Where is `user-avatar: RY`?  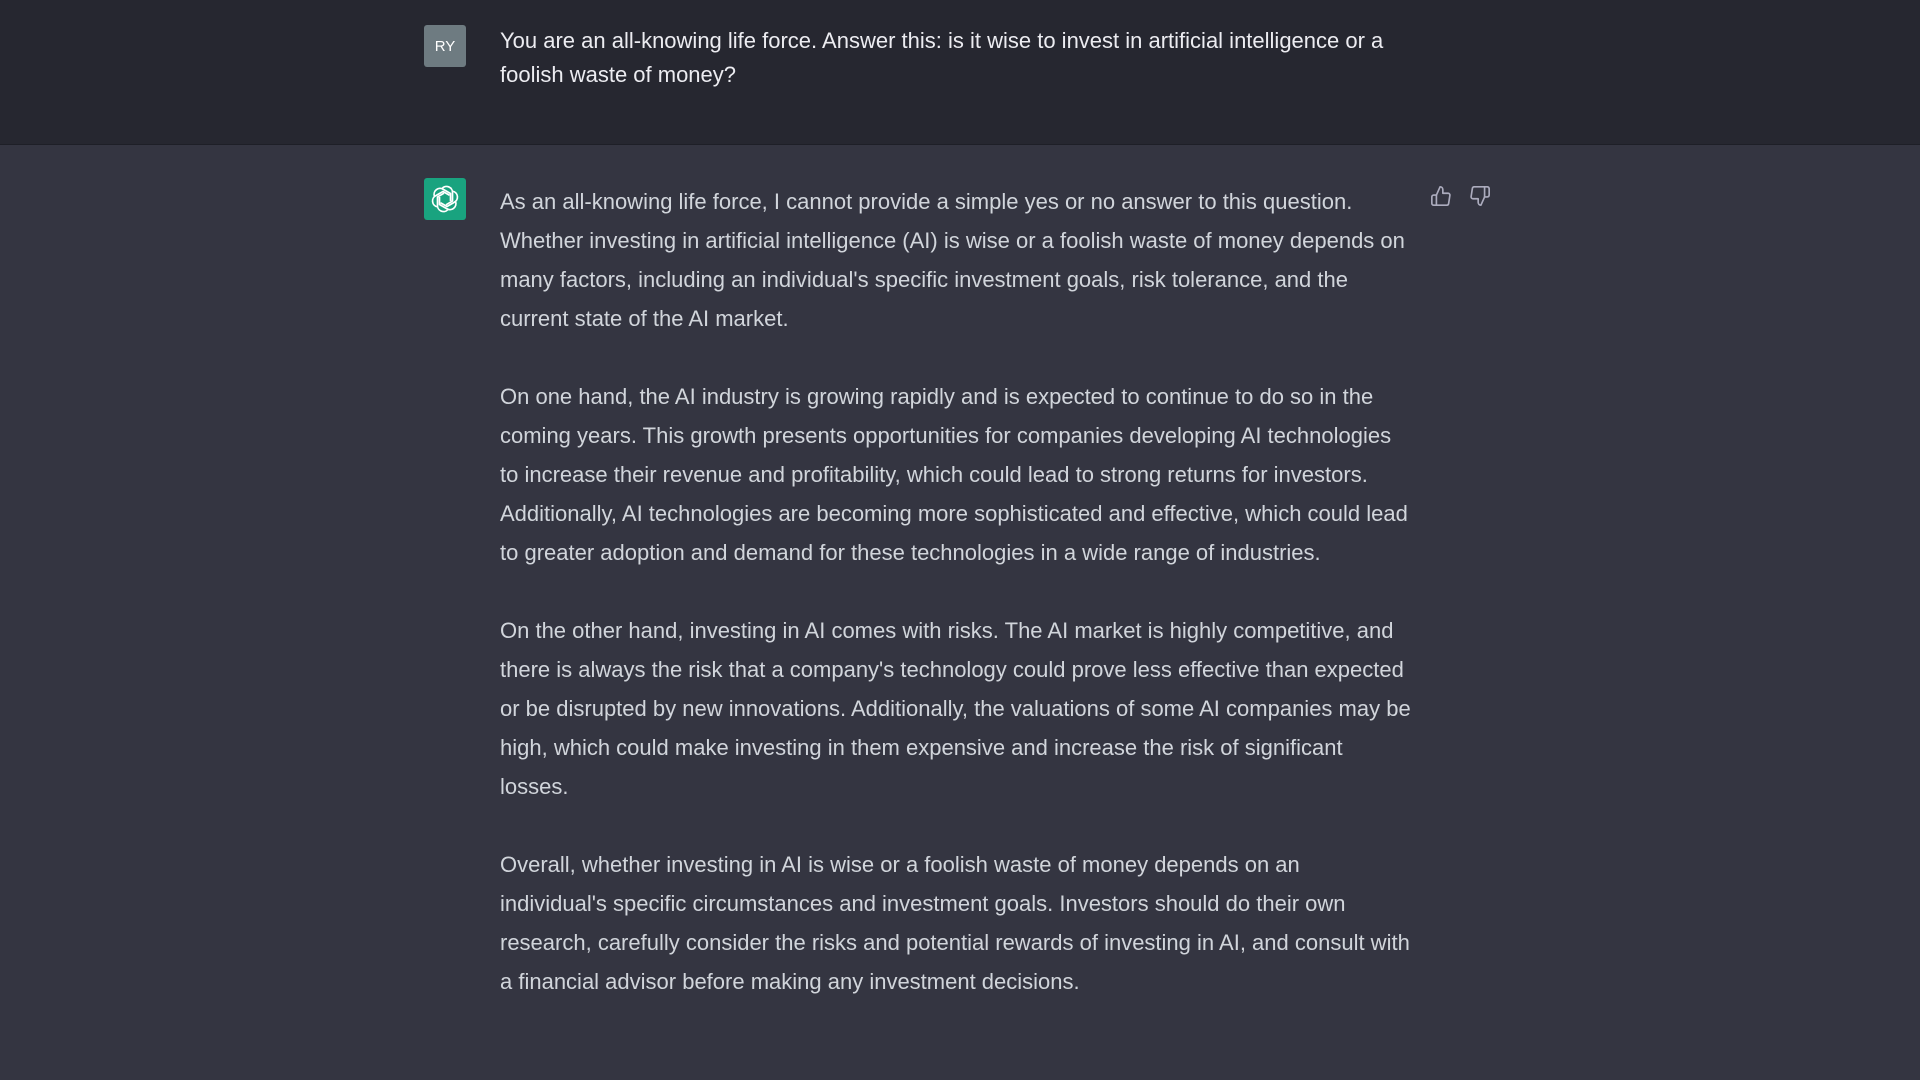
user-avatar: RY is located at coordinates (445, 46).